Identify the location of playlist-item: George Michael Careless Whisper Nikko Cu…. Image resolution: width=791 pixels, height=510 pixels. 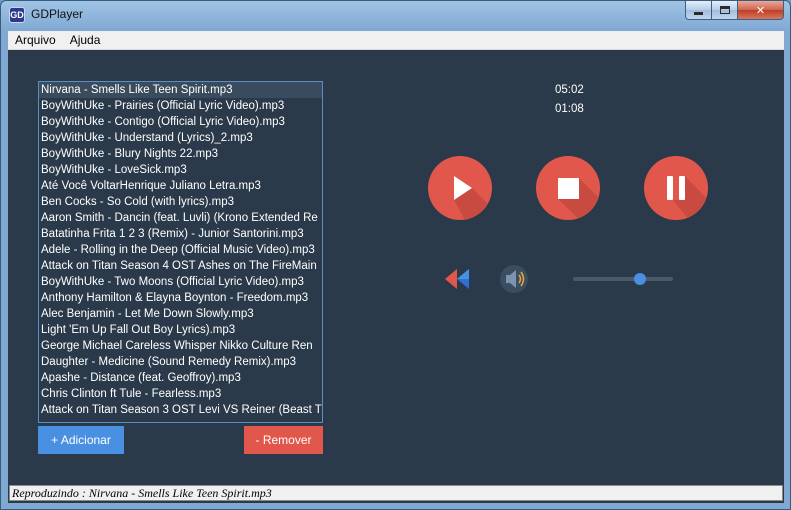
(180, 346).